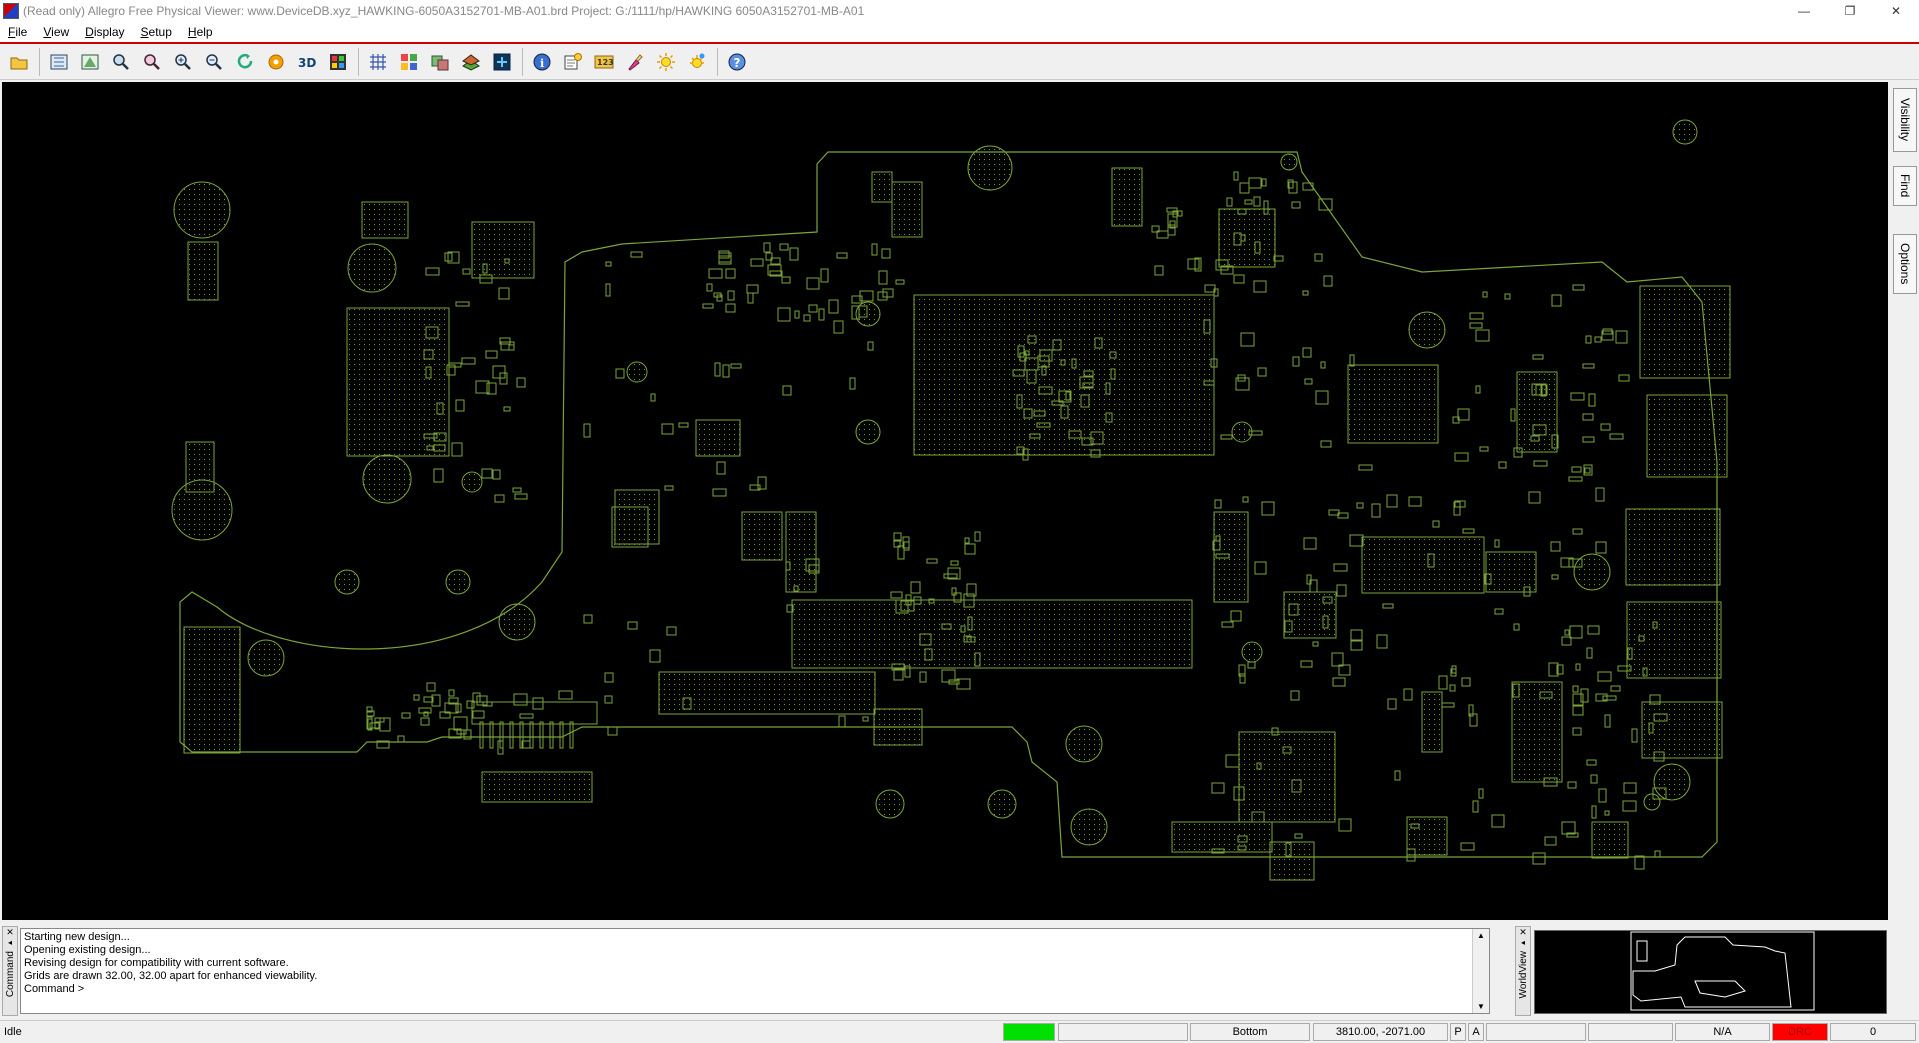  Describe the element at coordinates (409, 62) in the screenshot. I see `layer-color-button` at that location.